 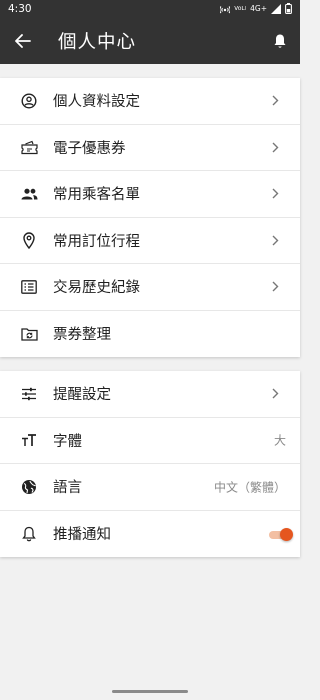 I want to click on arrow-left-icon, so click(x=23, y=40).